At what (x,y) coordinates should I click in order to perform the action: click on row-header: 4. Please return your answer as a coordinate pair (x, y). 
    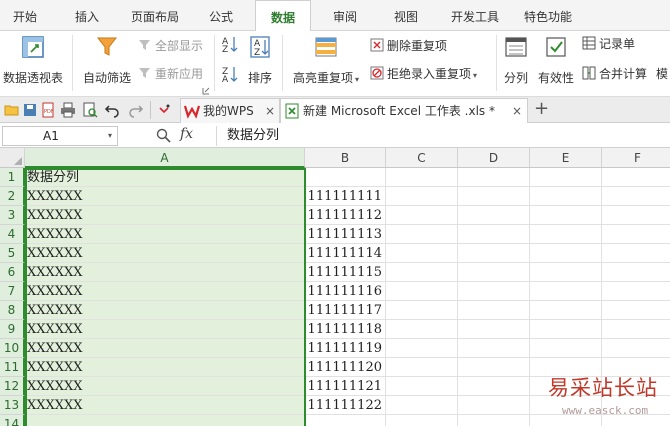
    Looking at the image, I should click on (12, 234).